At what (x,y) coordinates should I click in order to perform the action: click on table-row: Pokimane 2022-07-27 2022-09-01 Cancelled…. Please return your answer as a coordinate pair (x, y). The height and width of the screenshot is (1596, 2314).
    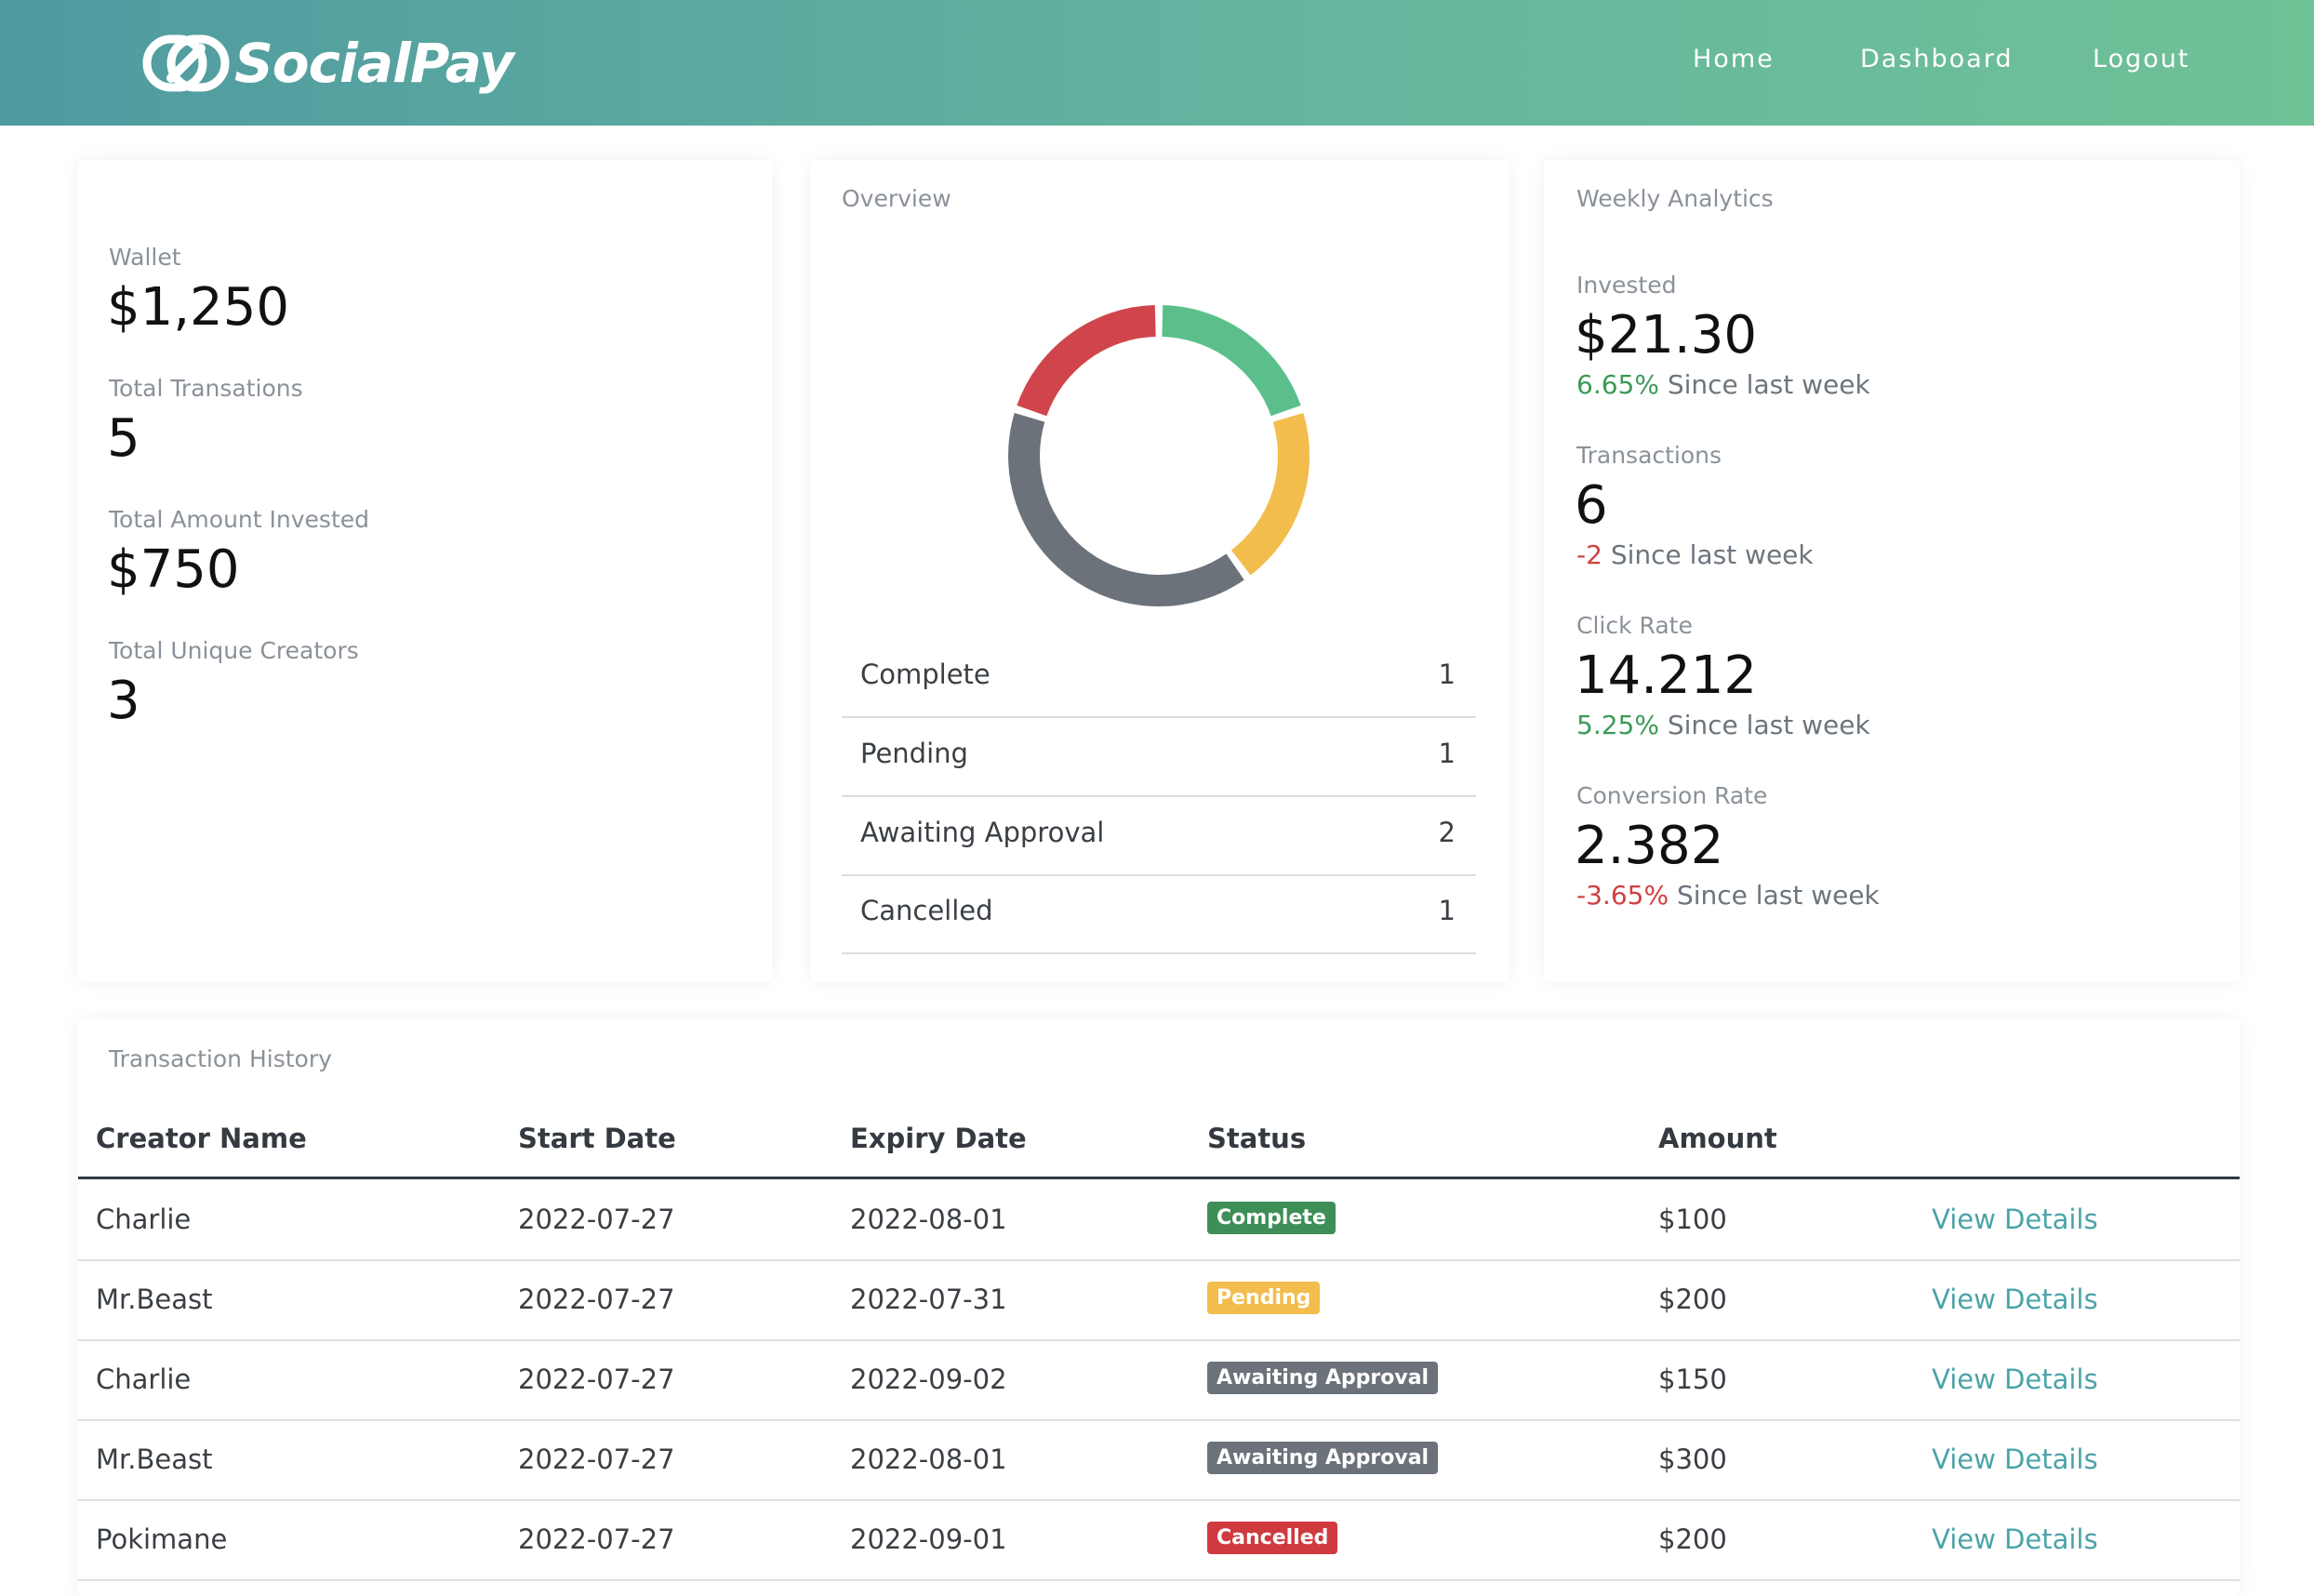
    Looking at the image, I should click on (1159, 1540).